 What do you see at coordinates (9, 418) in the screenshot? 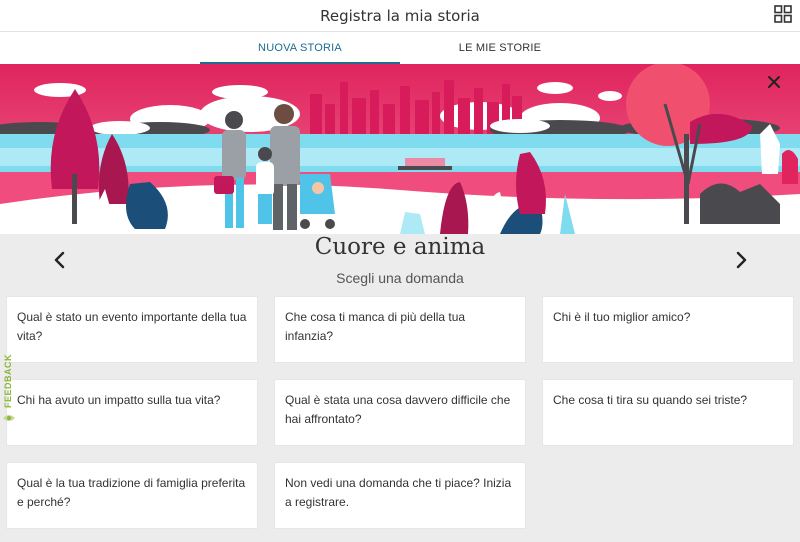
I see `feedback-icon` at bounding box center [9, 418].